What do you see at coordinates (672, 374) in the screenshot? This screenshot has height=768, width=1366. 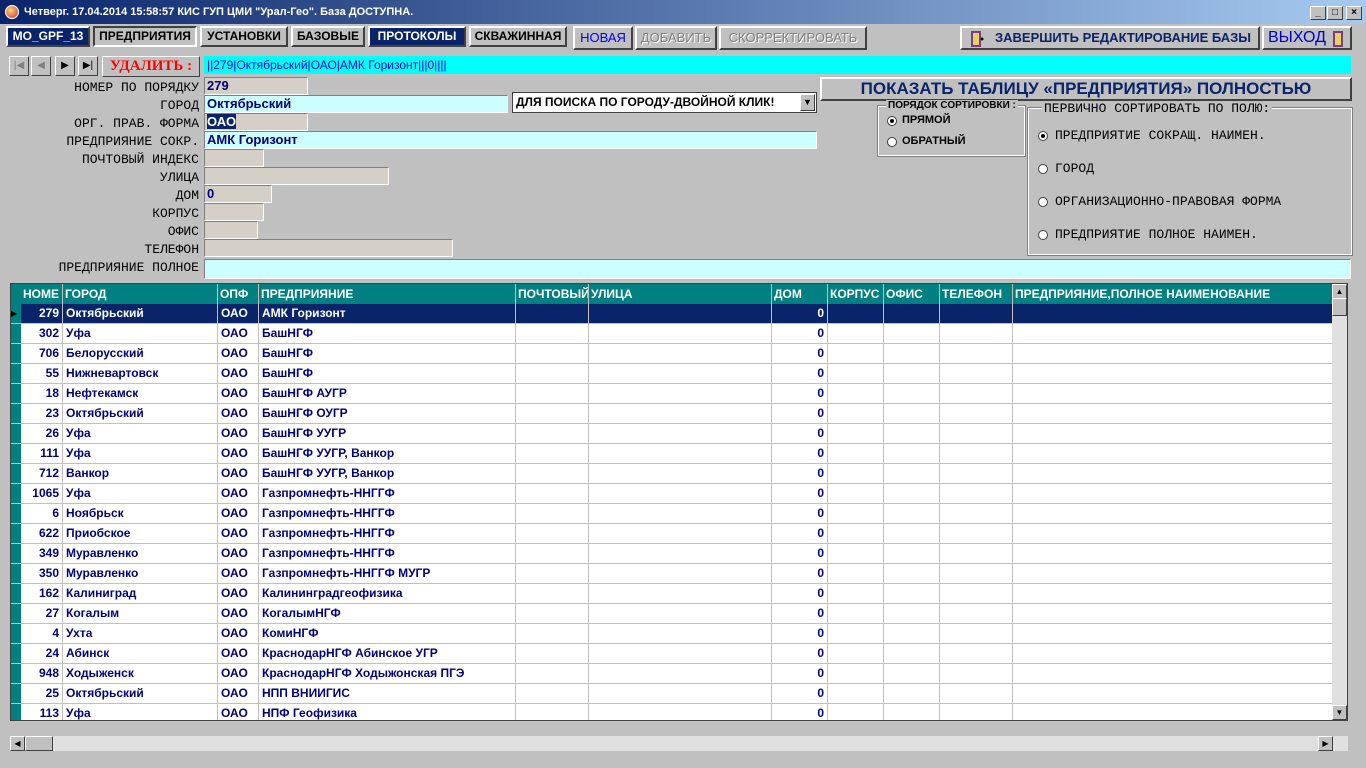 I see `table-row: 55 Нижневартовск ОАО БашНГФ 0` at bounding box center [672, 374].